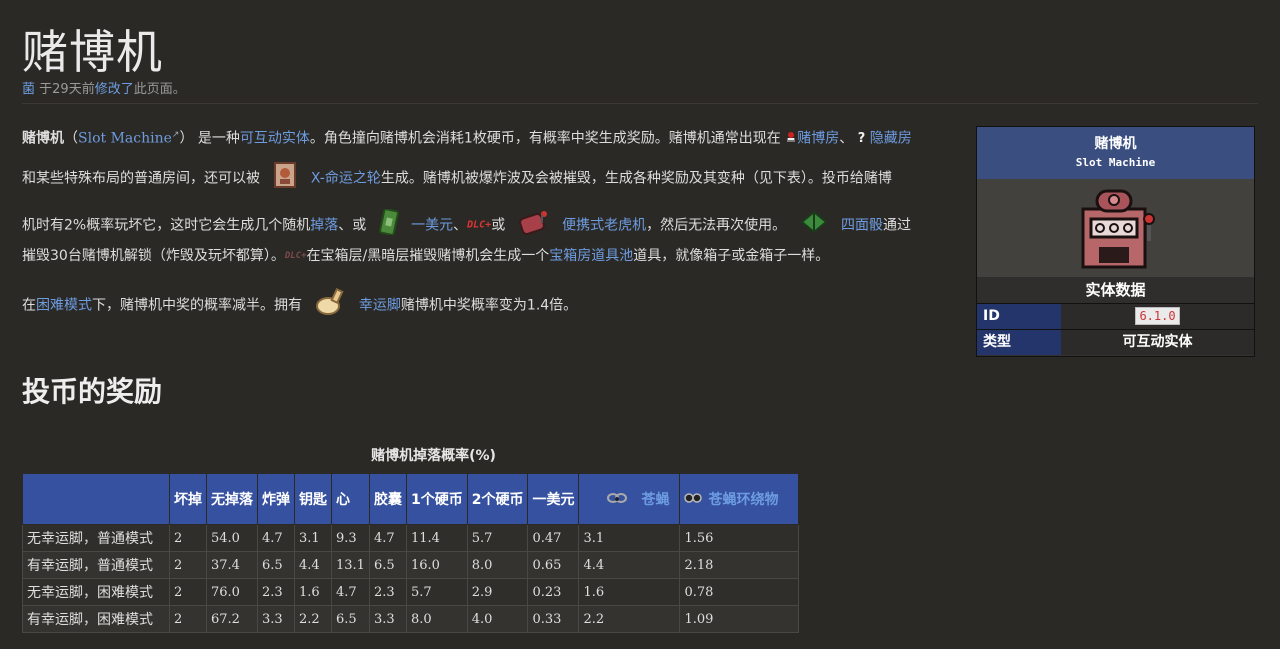  I want to click on infobox-image, so click(1115, 228).